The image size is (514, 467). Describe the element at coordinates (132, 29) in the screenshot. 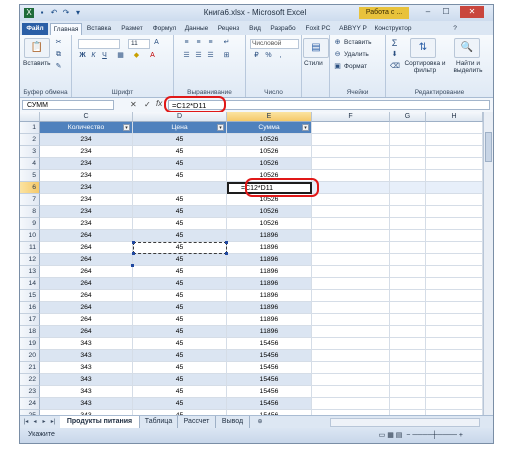

I see `tab-layout: Размет` at that location.